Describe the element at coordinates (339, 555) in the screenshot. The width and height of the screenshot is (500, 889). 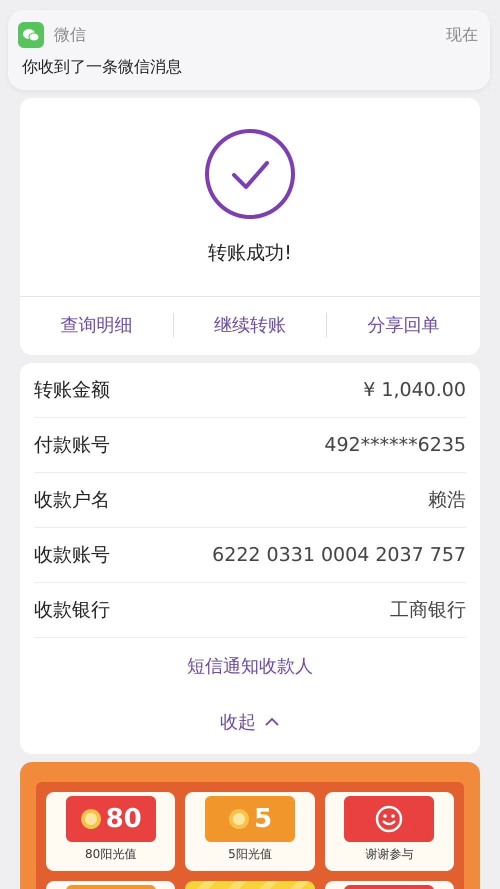
I see `detail-value: 6222 0331 0004 2037 757` at that location.